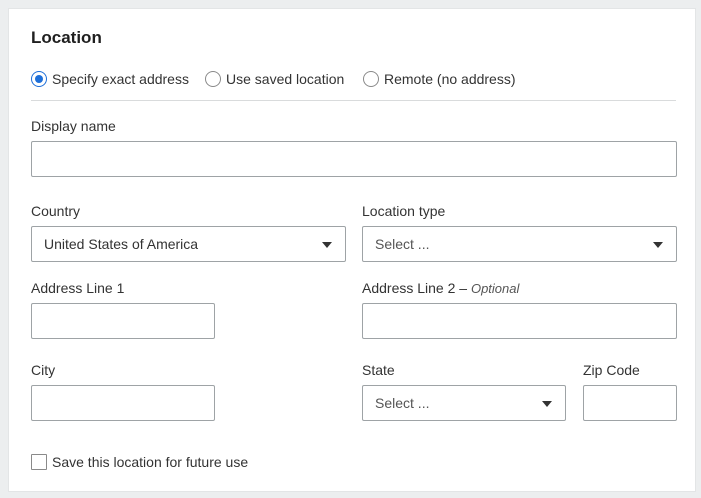 This screenshot has width=701, height=498. Describe the element at coordinates (611, 370) in the screenshot. I see `zip-code-label: Zip Code` at that location.